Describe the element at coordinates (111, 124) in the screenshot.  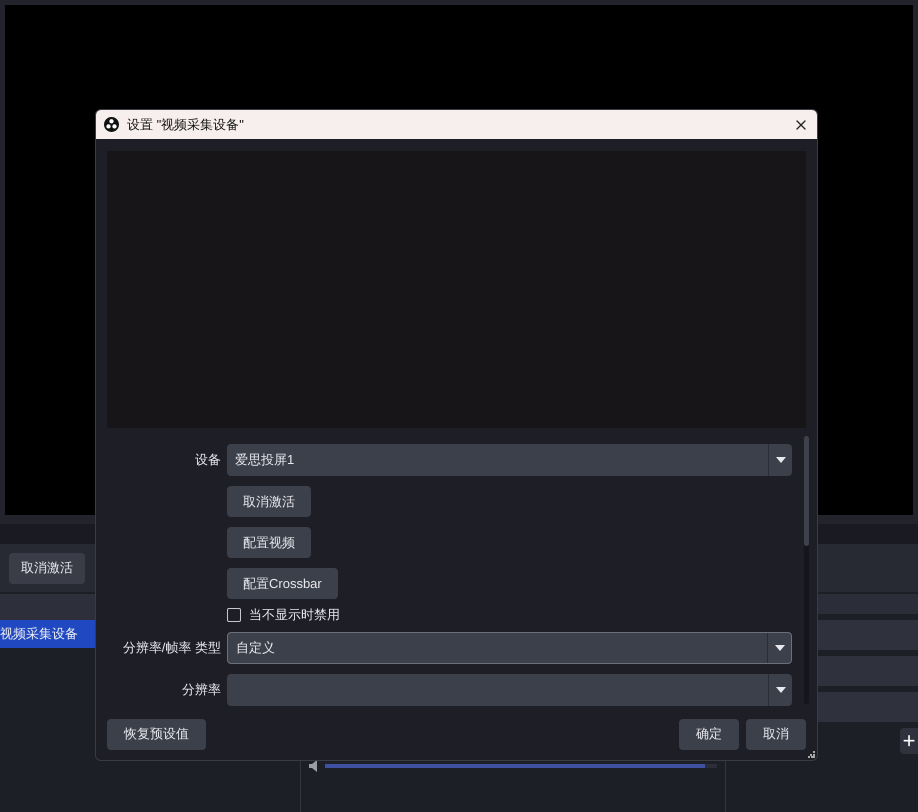
I see `app-logo-icon` at that location.